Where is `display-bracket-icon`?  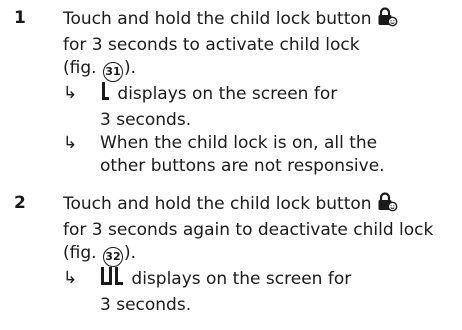 display-bracket-icon is located at coordinates (106, 95).